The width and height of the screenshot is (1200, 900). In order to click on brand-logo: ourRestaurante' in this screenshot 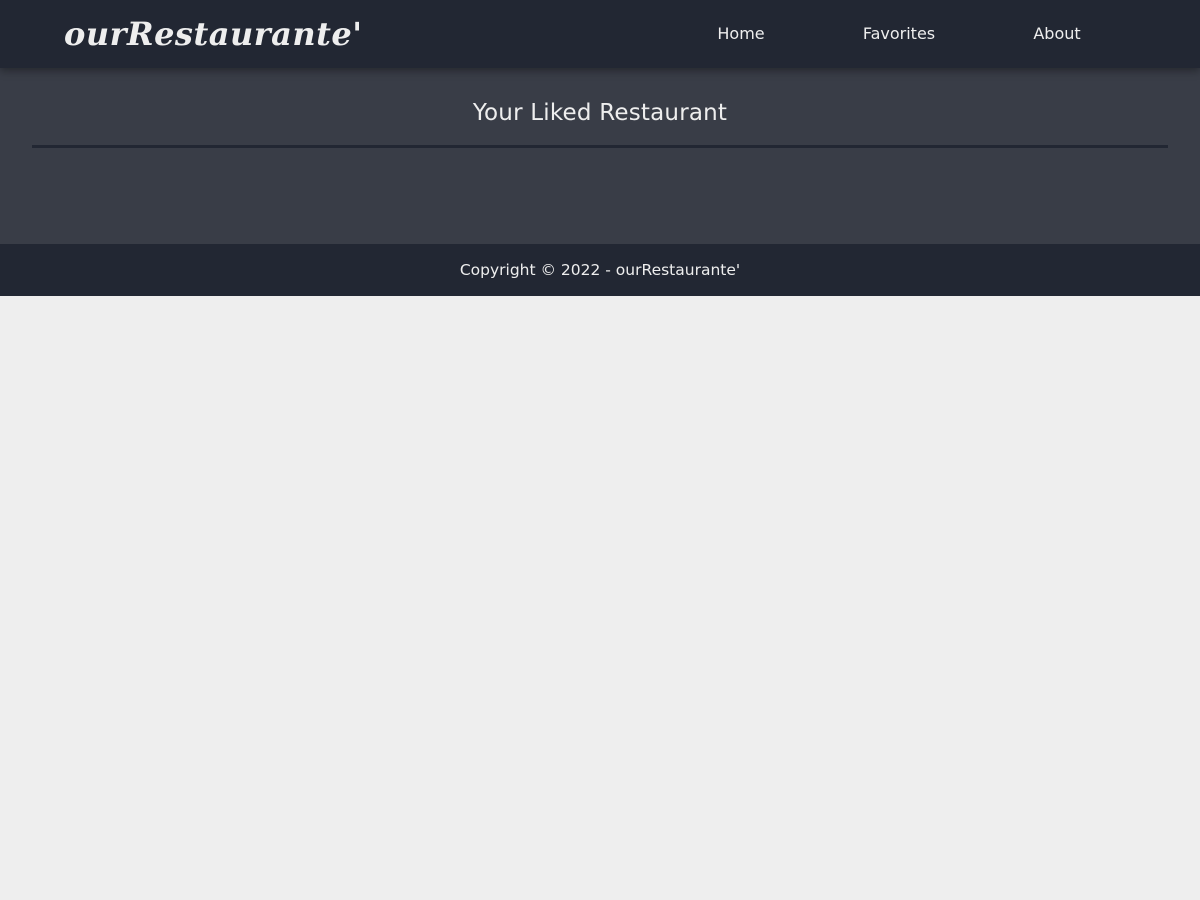, I will do `click(213, 34)`.